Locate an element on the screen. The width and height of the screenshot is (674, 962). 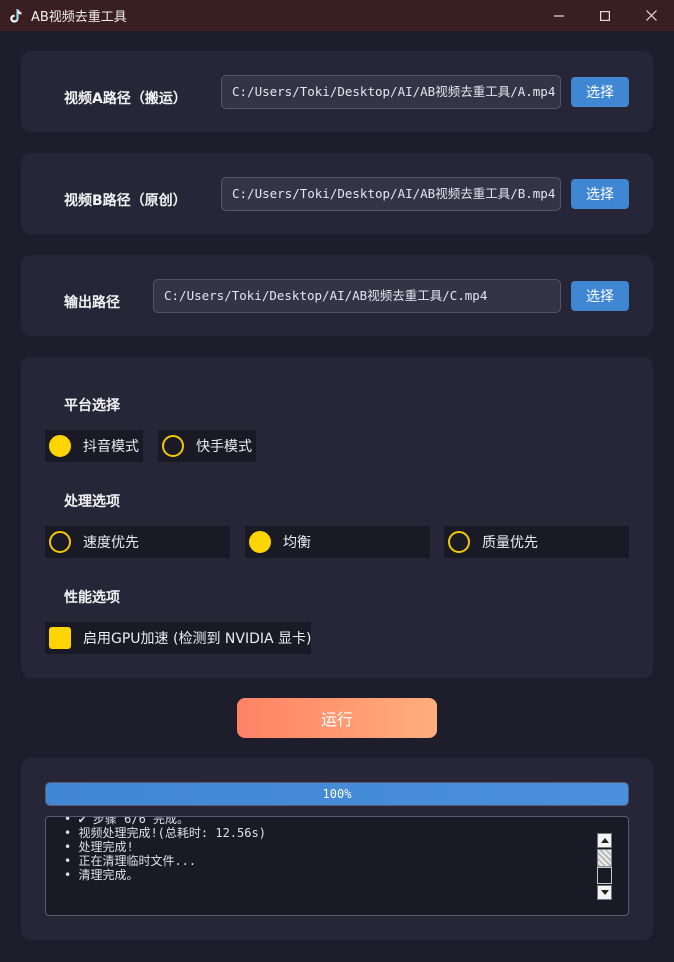
log-line: • 处理完成! is located at coordinates (99, 847).